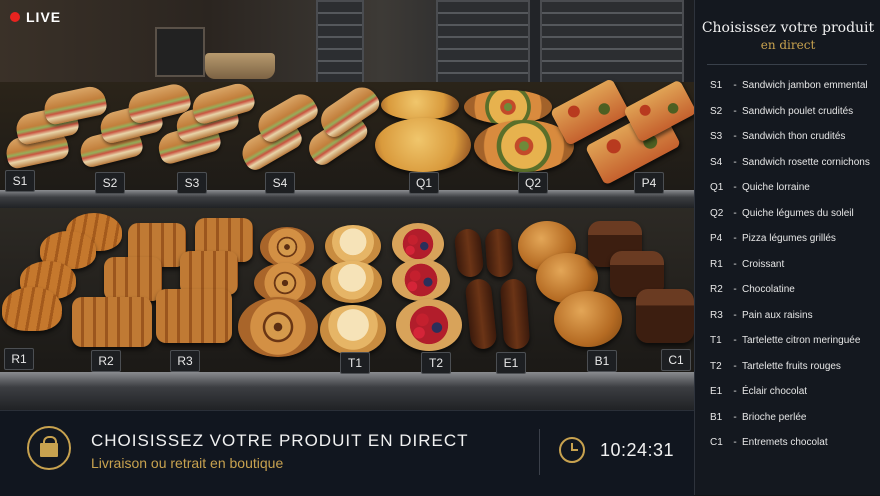  I want to click on product-item-q2: Q2- Quiche légumes du soleil, so click(795, 214).